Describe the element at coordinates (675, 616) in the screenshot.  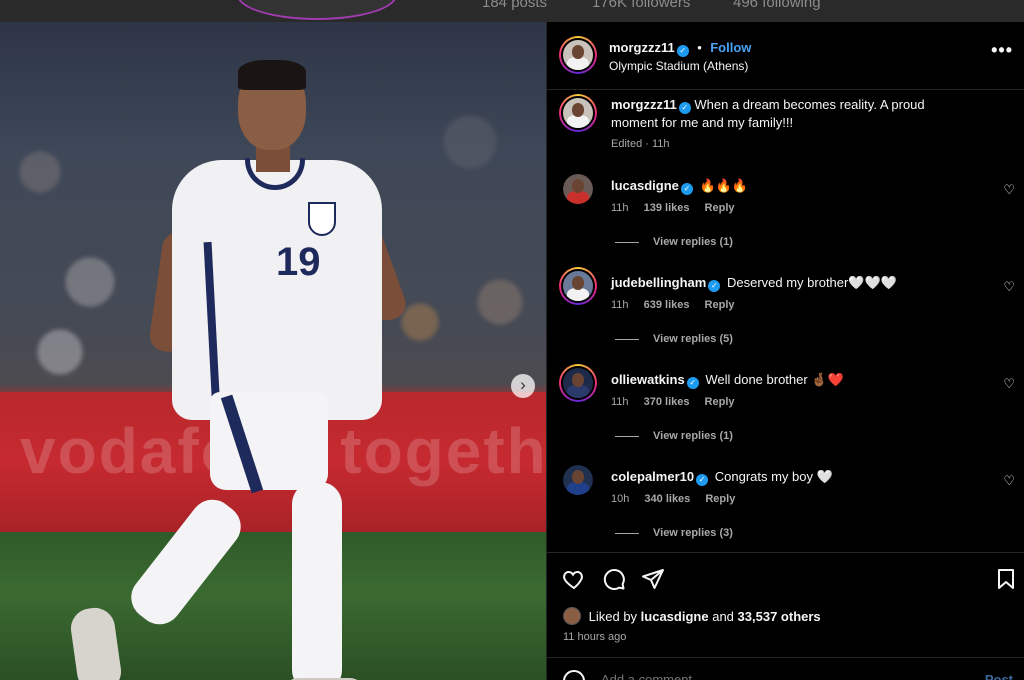
I see `liked-by-user: lucasdigne` at that location.